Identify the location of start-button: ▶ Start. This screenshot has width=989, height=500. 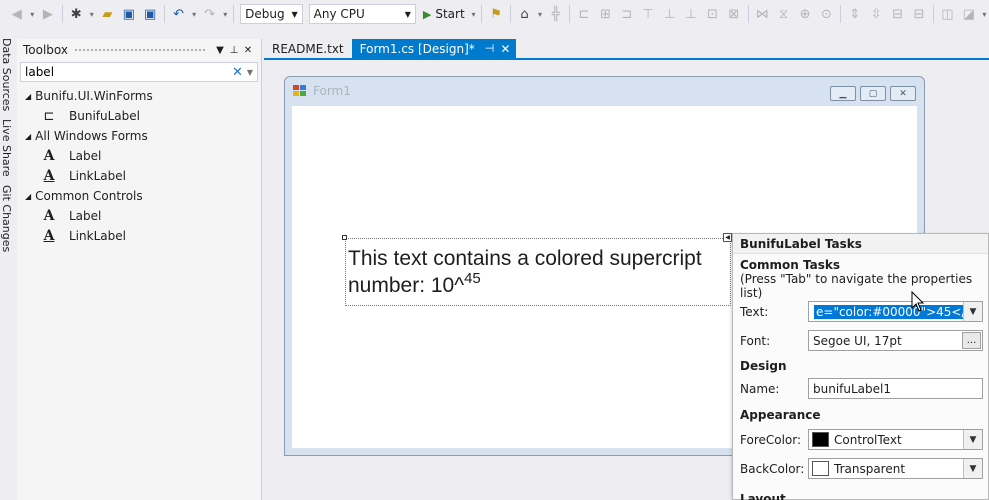
(444, 14).